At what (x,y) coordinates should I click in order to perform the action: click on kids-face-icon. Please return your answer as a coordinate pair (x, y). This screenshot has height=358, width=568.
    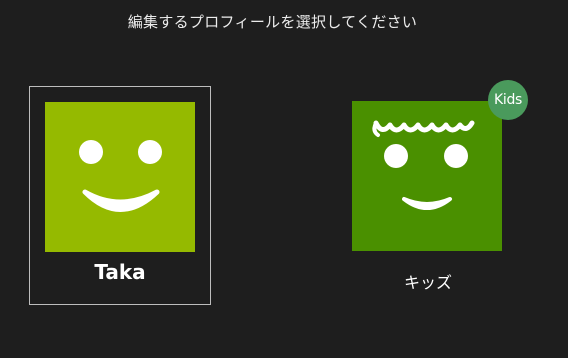
    Looking at the image, I should click on (427, 176).